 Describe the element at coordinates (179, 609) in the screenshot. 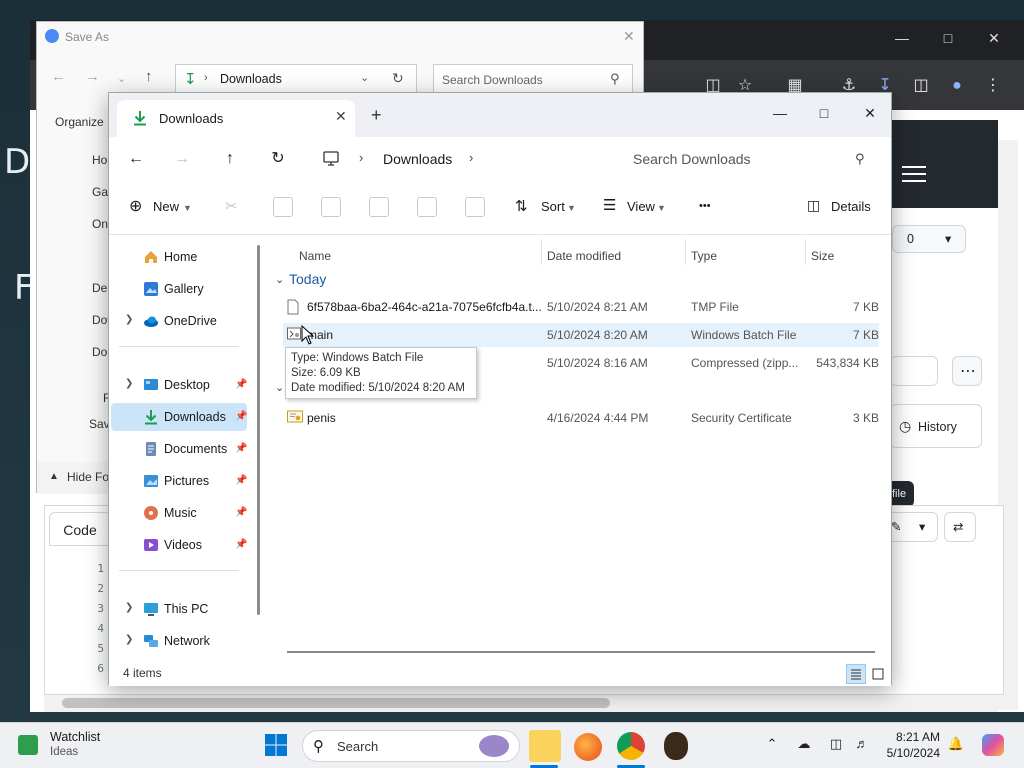

I see `sidebar-item-this-pc: ❯ This PC` at that location.